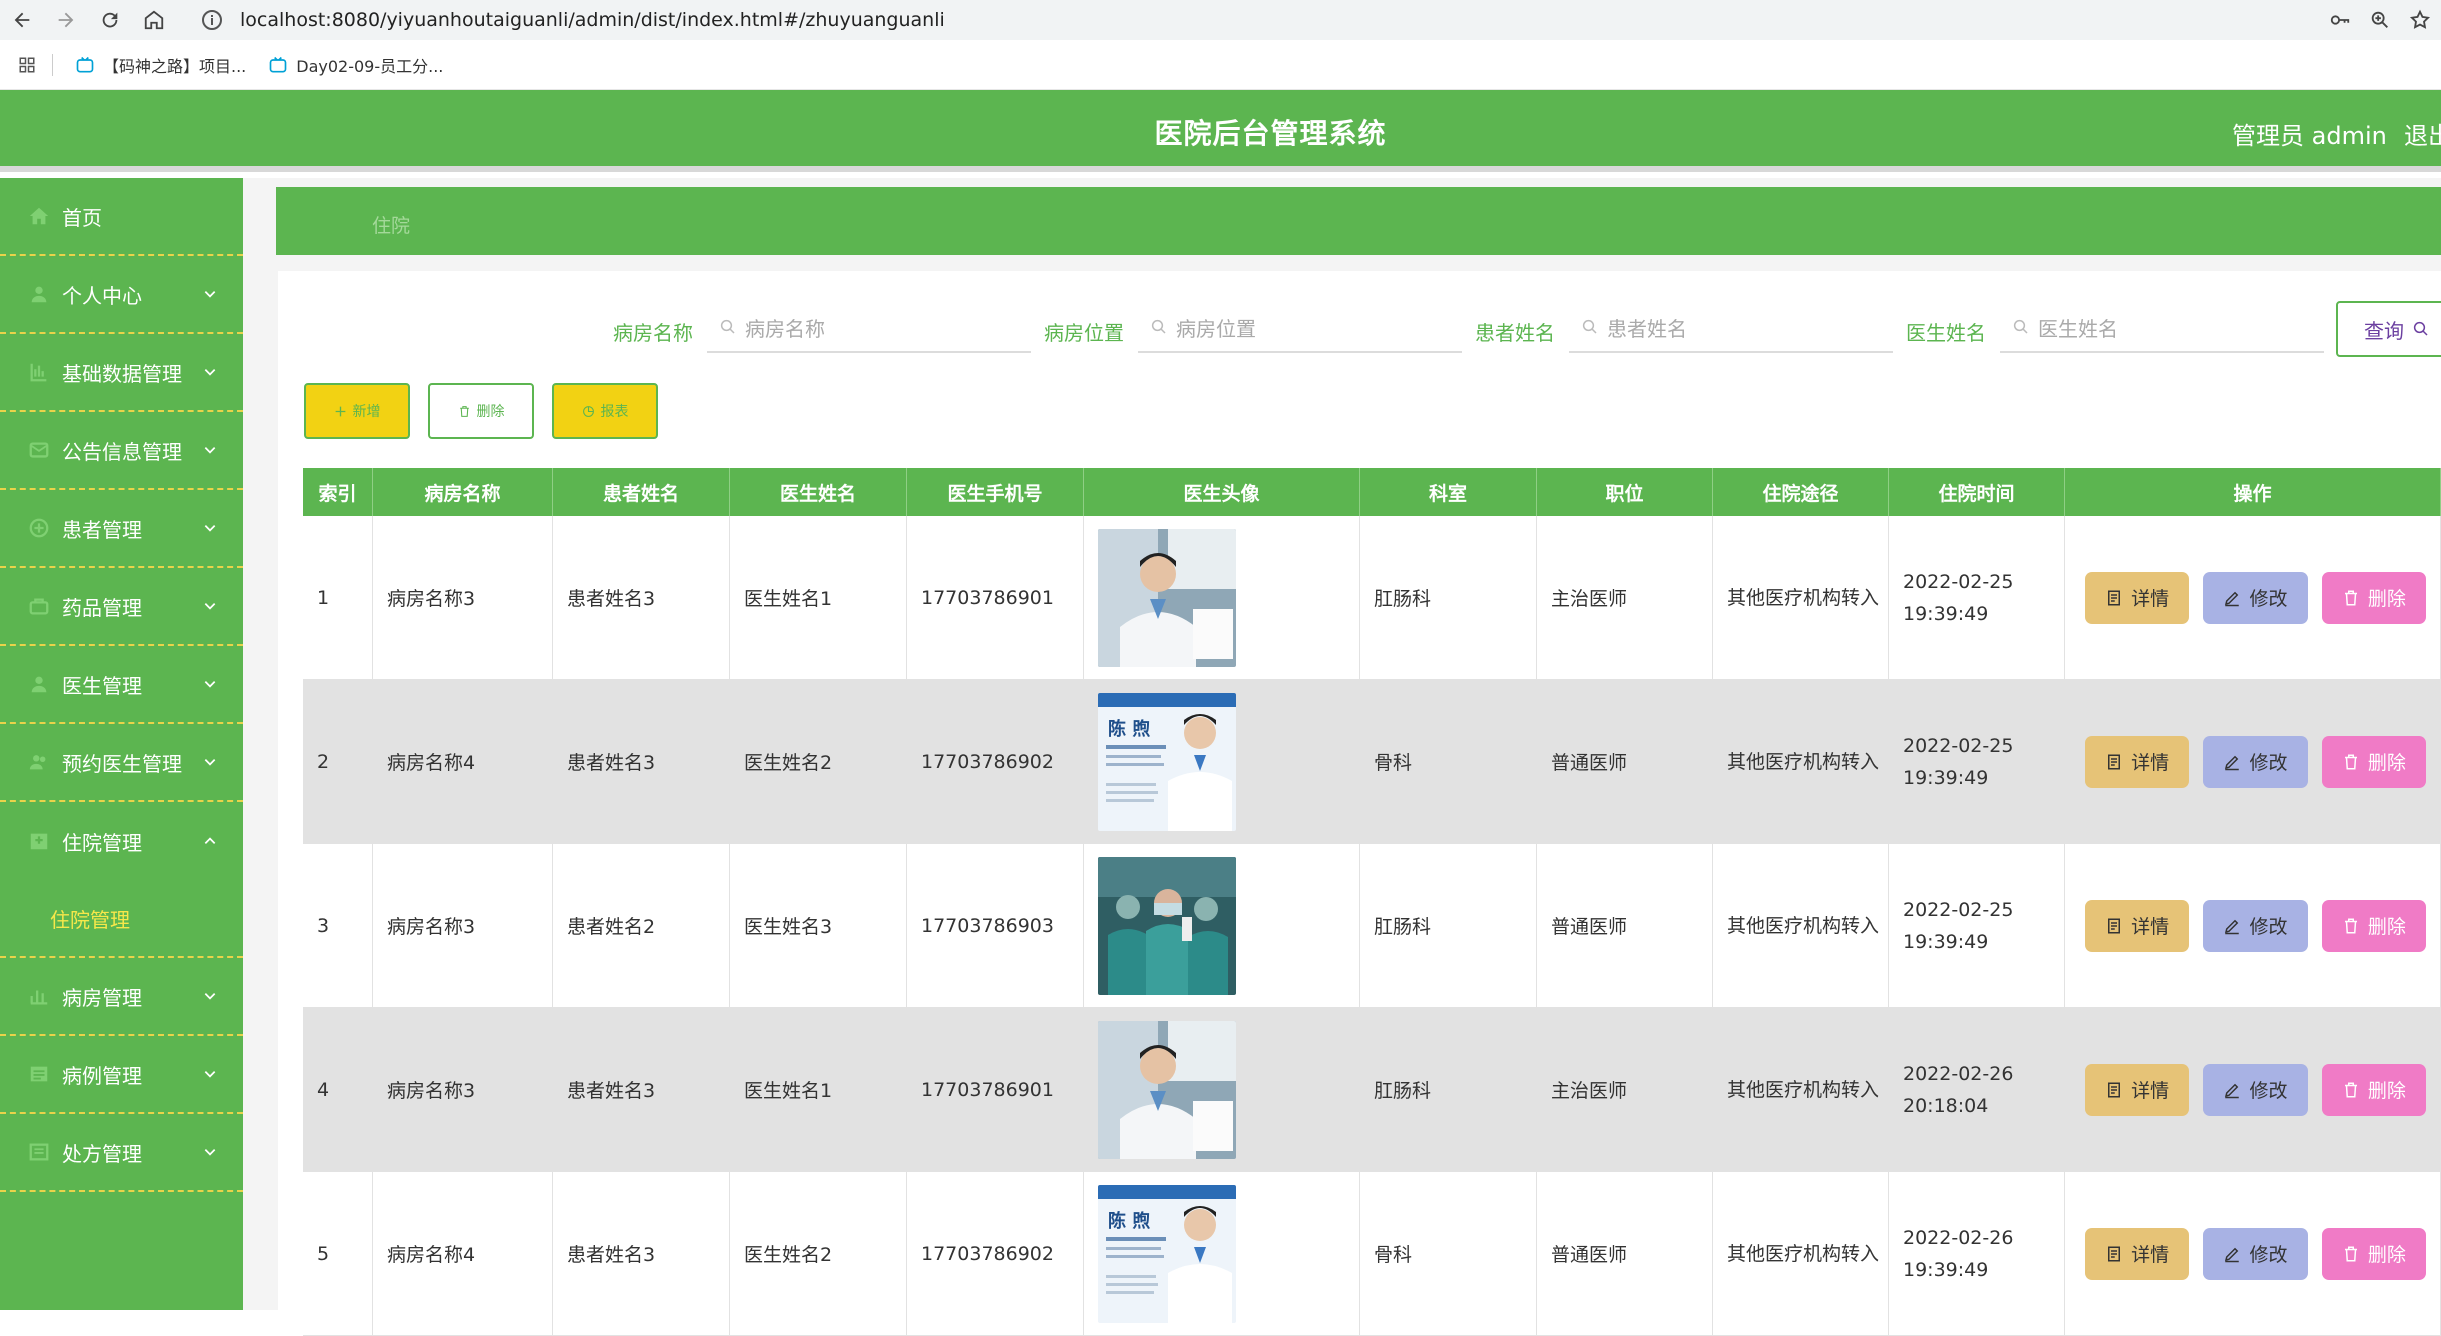 The image size is (2441, 1336). I want to click on column-header: 住院时间, so click(1977, 492).